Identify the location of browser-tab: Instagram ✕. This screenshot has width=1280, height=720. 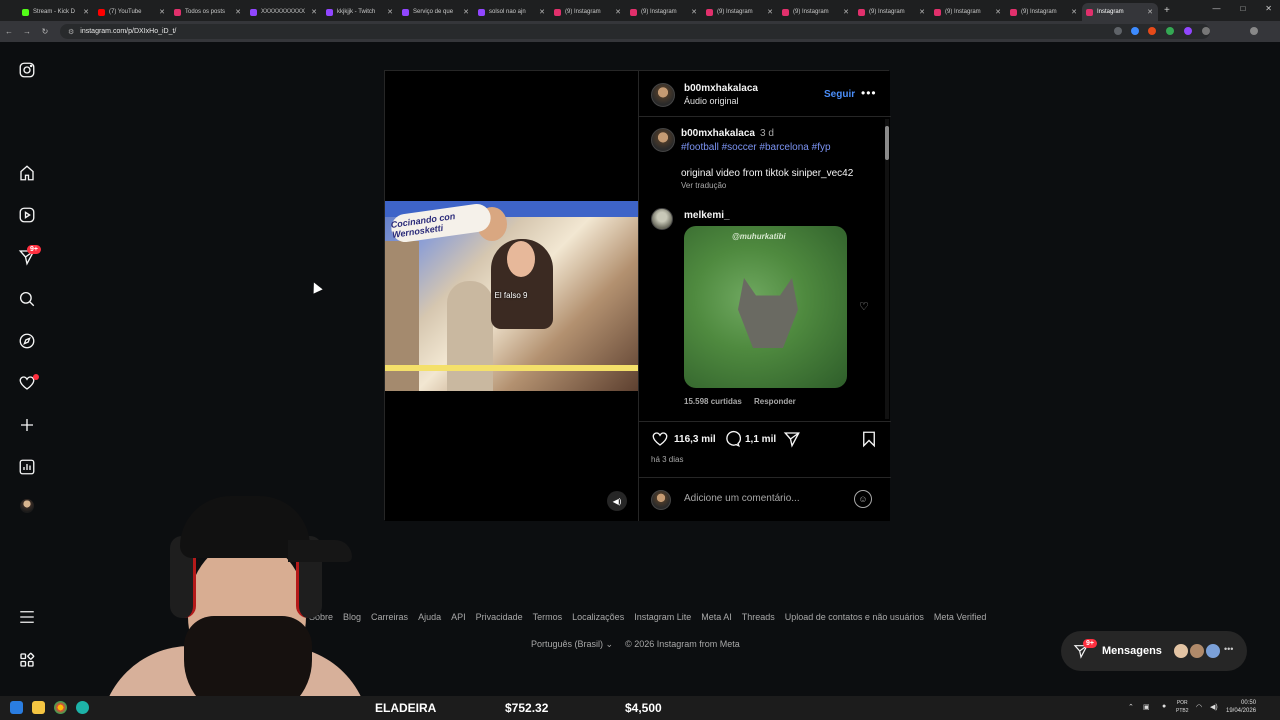
(1120, 12).